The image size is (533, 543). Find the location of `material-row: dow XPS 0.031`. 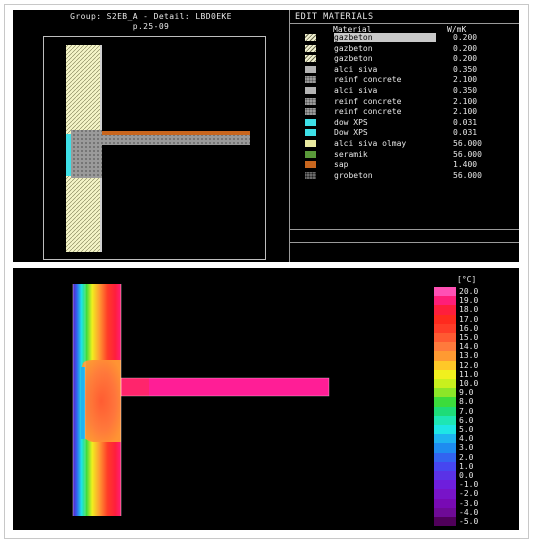

material-row: dow XPS 0.031 is located at coordinates (408, 122).